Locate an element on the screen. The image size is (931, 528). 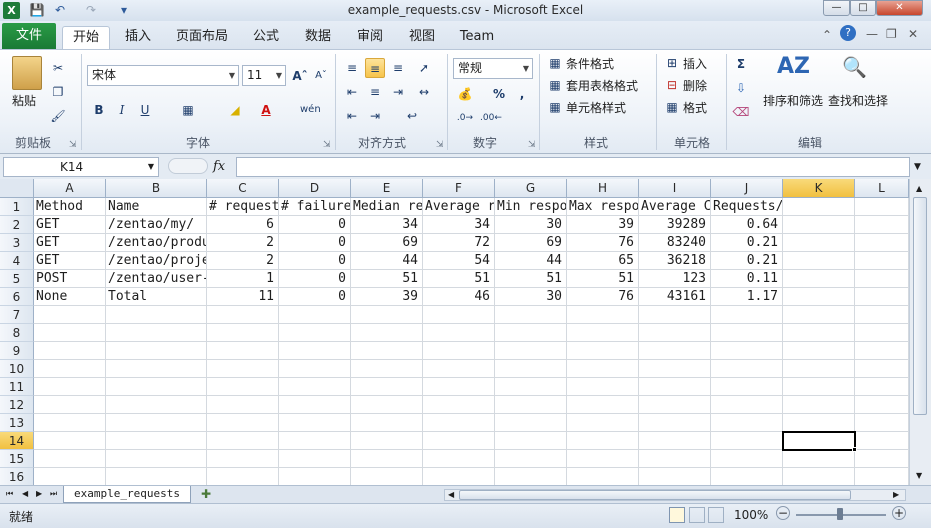
row-header: 10 is located at coordinates (17, 369).